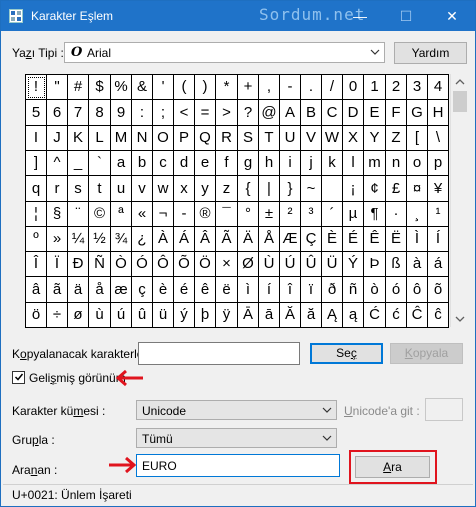 The height and width of the screenshot is (507, 476). I want to click on char-cell: ¬, so click(163, 214).